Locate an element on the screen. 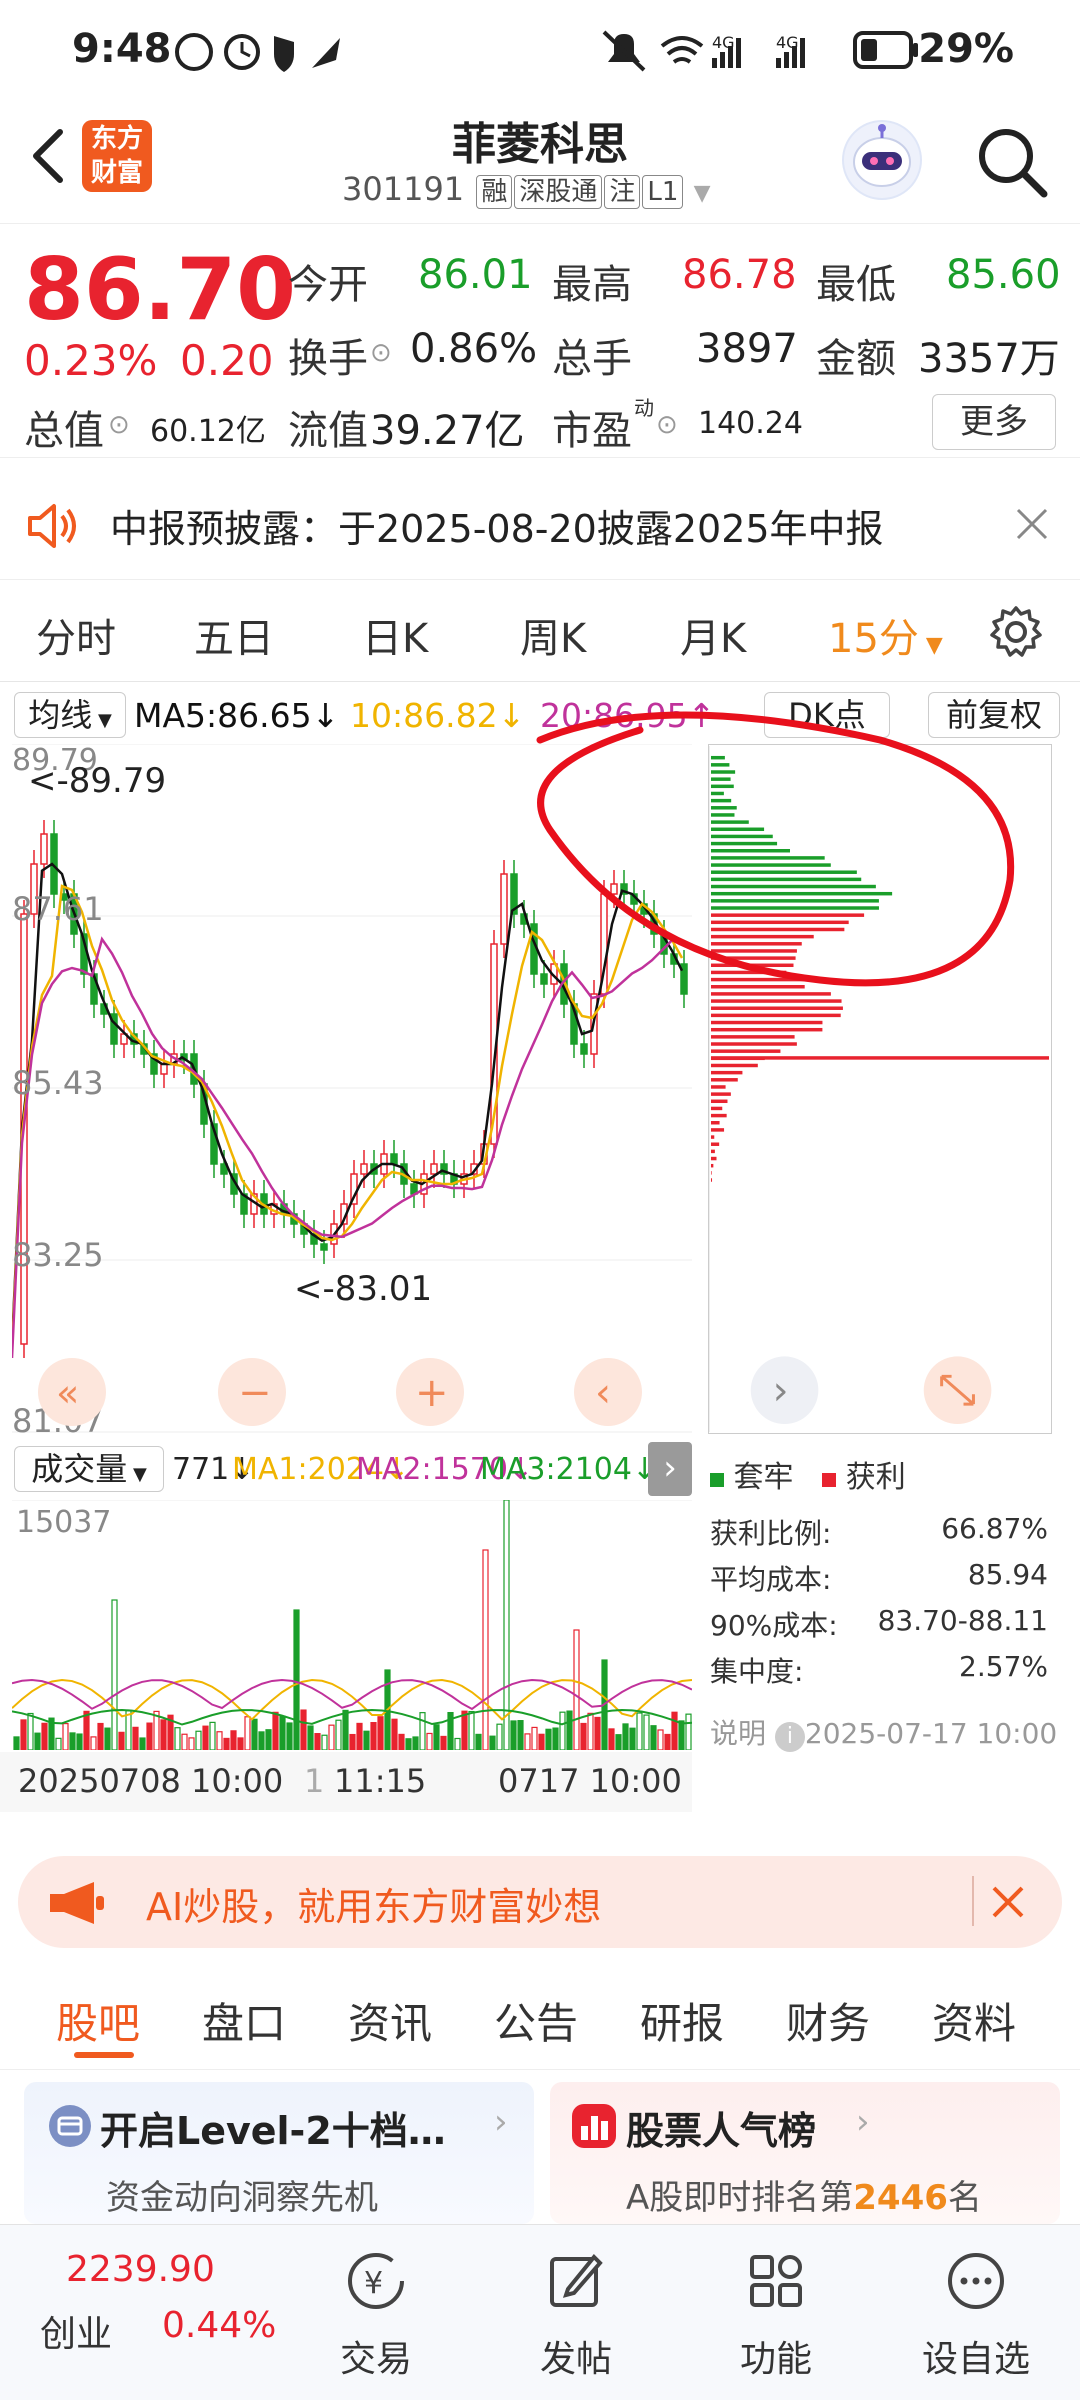 The width and height of the screenshot is (1080, 2400). tab-forum: 股吧 is located at coordinates (98, 2020).